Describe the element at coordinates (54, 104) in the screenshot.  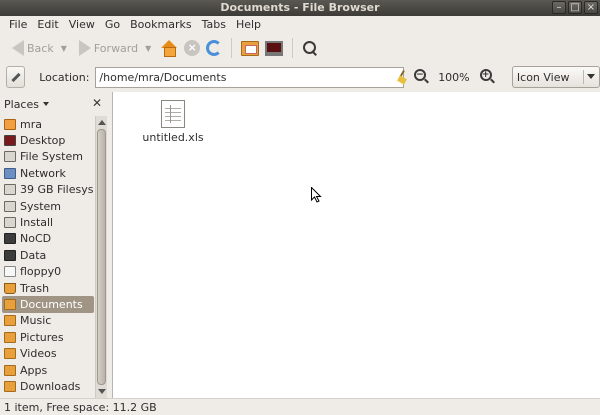
I see `sidebar-type-selector: Places` at that location.